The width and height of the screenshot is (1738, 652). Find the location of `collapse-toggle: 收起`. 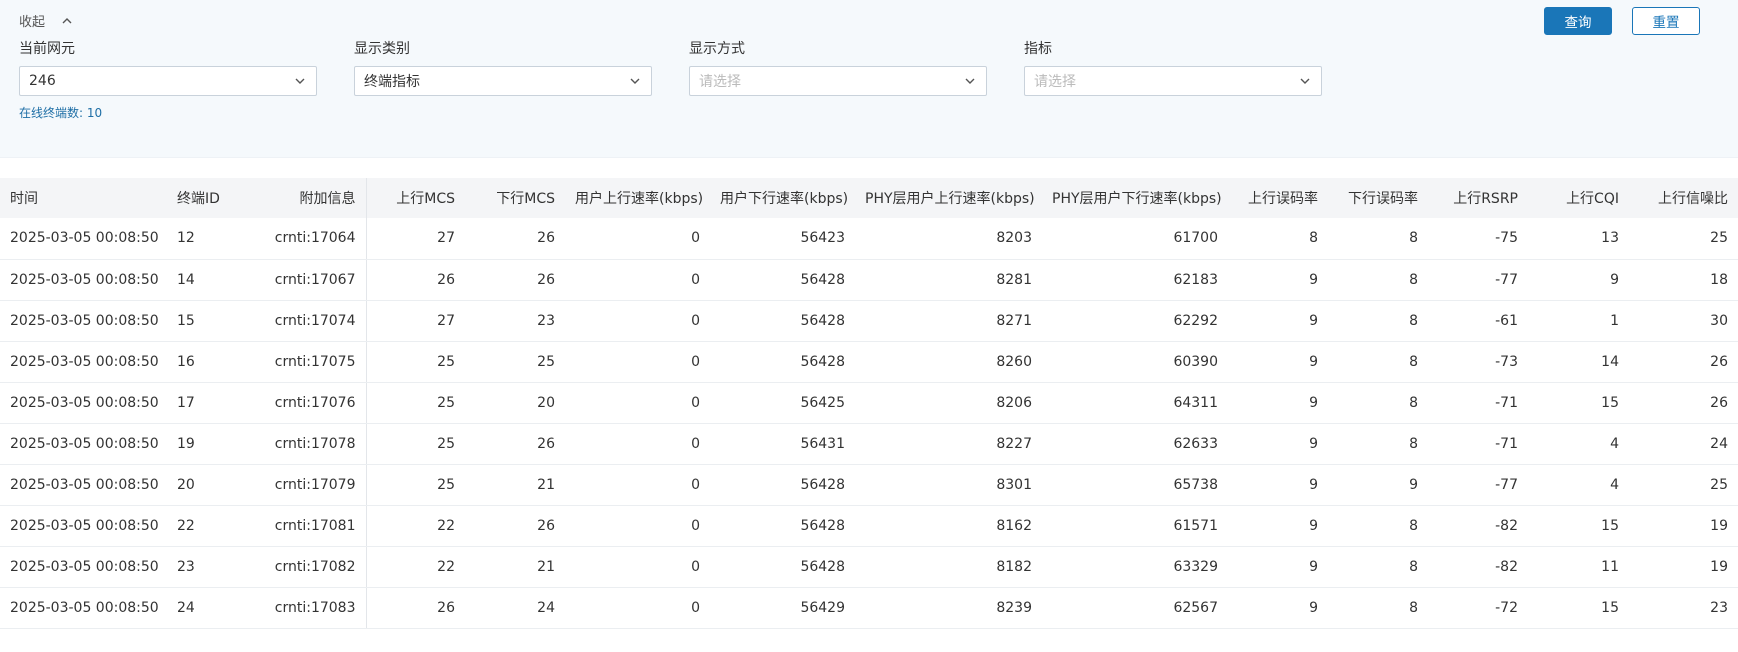

collapse-toggle: 收起 is located at coordinates (46, 20).